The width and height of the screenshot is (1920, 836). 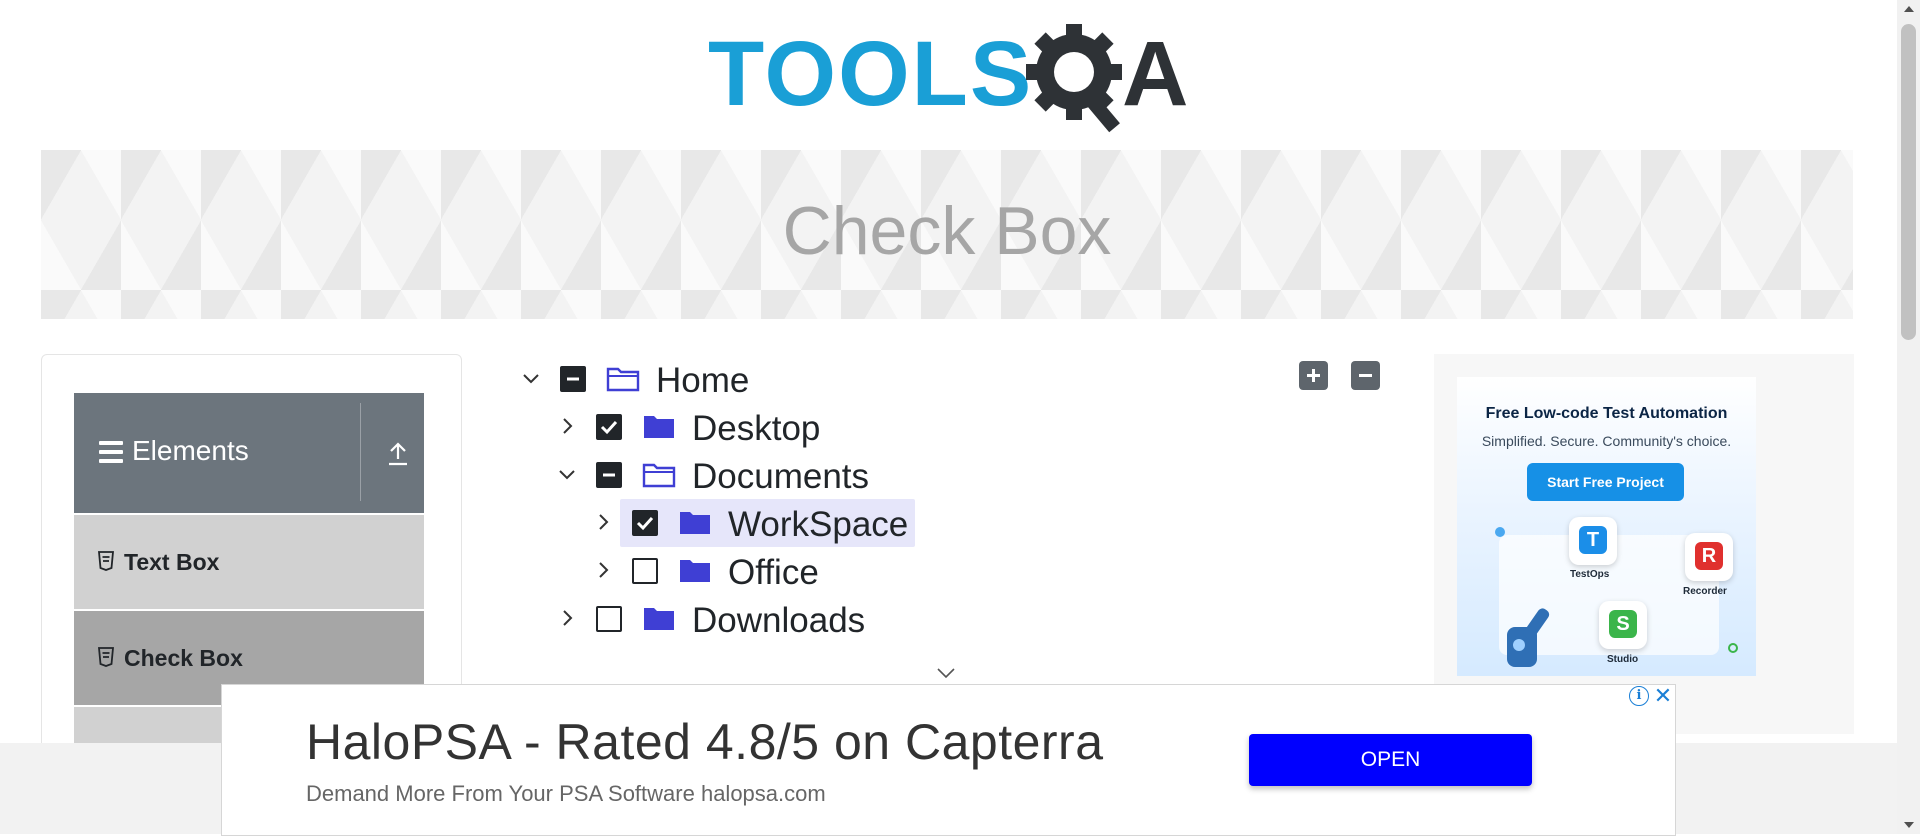 I want to click on expand-all-button, so click(x=1313, y=375).